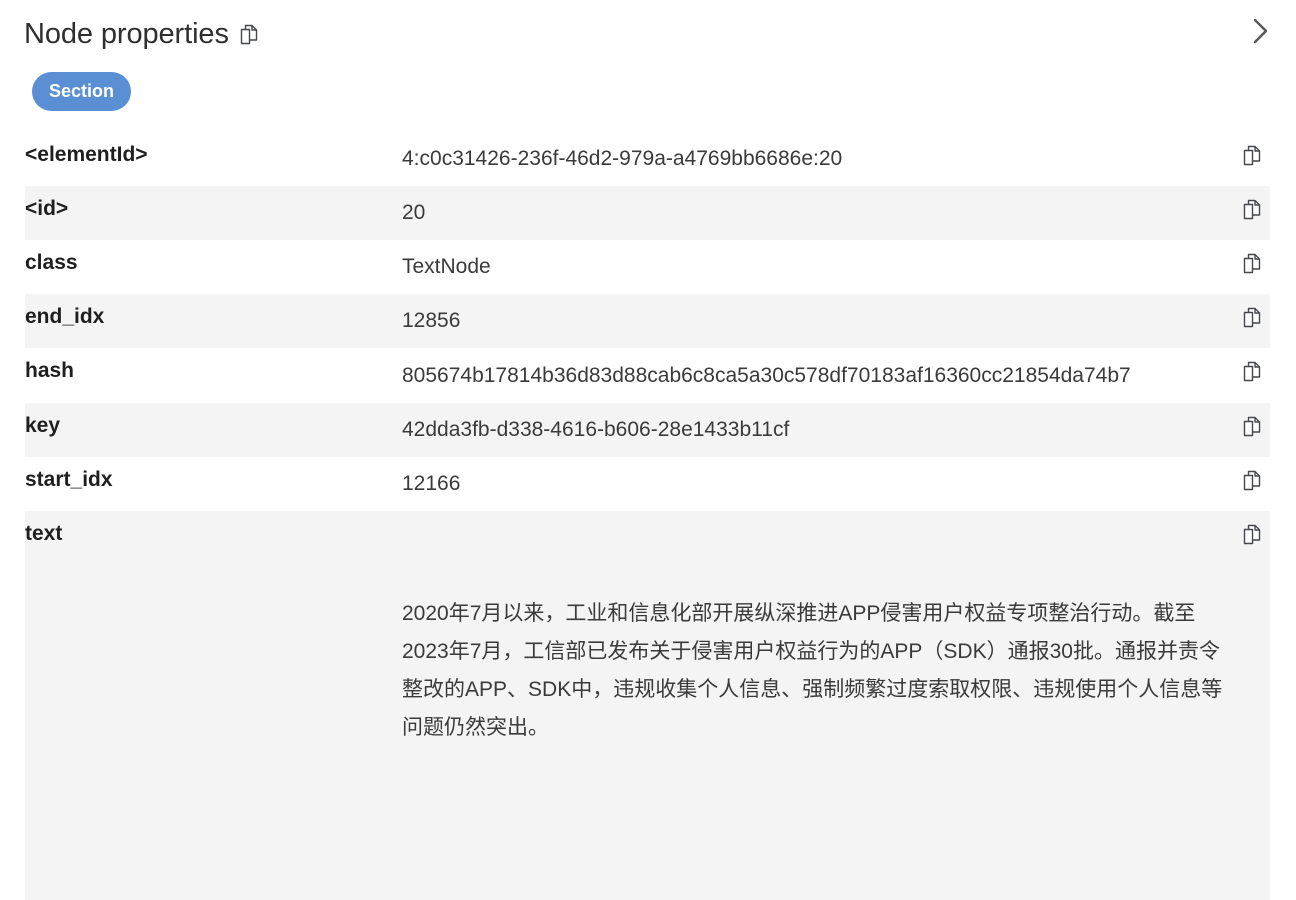 This screenshot has width=1296, height=900. What do you see at coordinates (86, 154) in the screenshot?
I see `property-key: <elementId>` at bounding box center [86, 154].